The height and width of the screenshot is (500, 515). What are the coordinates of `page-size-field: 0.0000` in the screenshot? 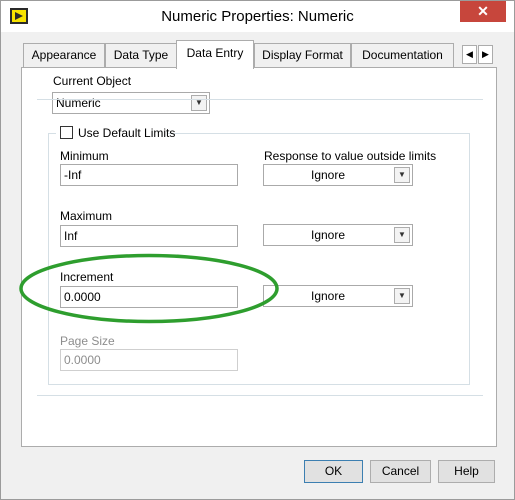 It's located at (149, 360).